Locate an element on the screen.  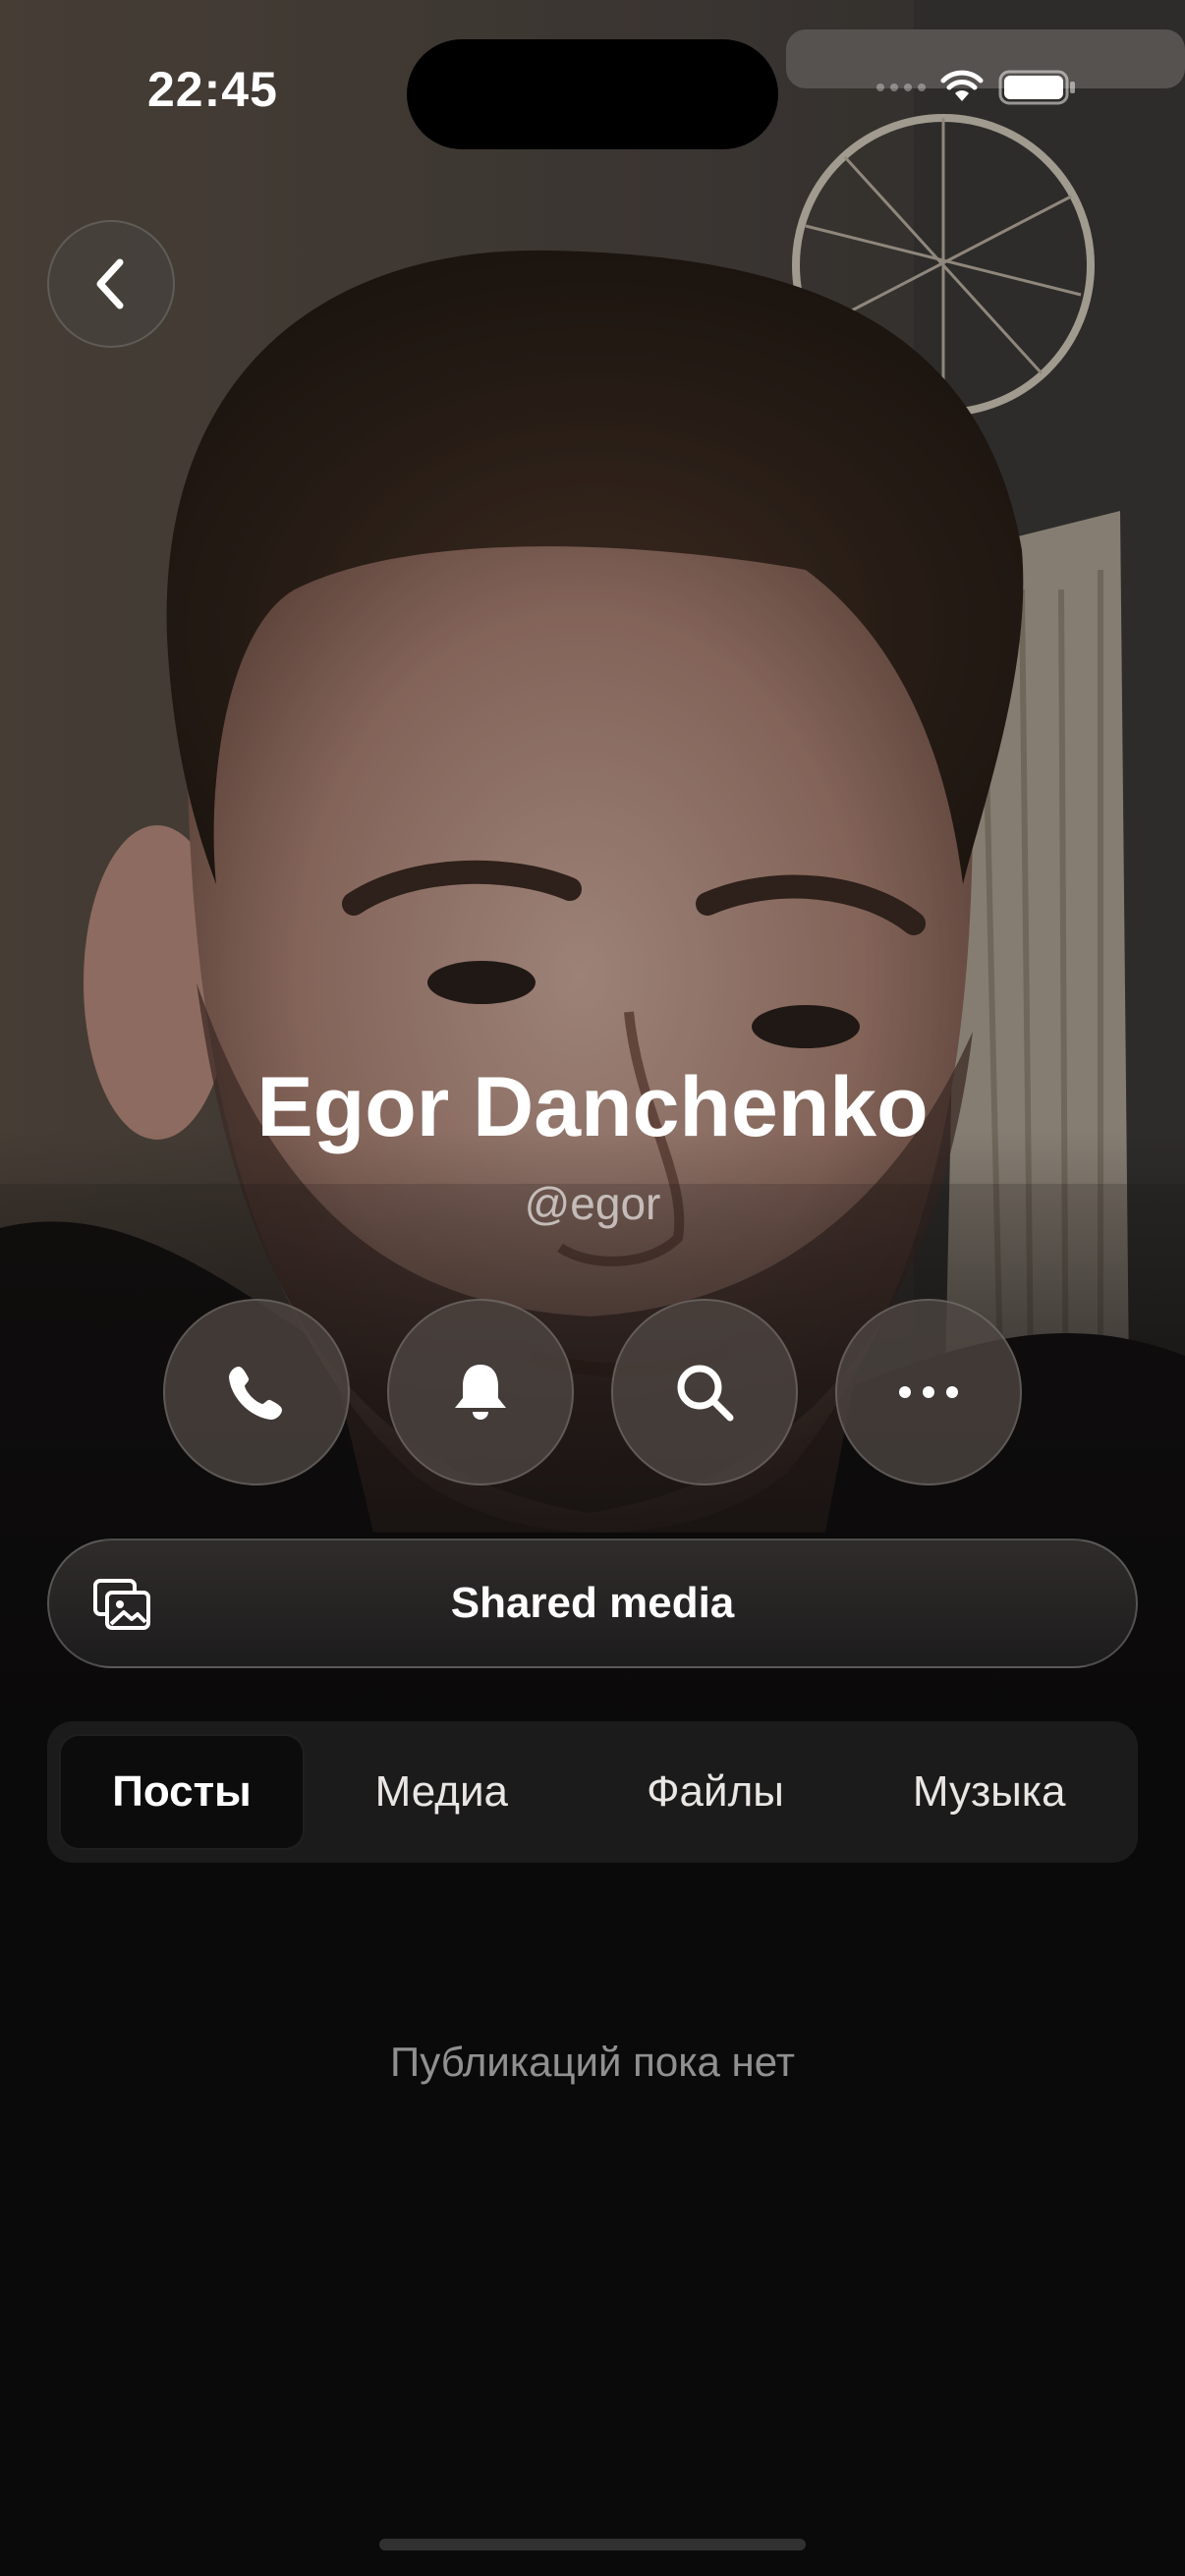
back-button is located at coordinates (111, 284).